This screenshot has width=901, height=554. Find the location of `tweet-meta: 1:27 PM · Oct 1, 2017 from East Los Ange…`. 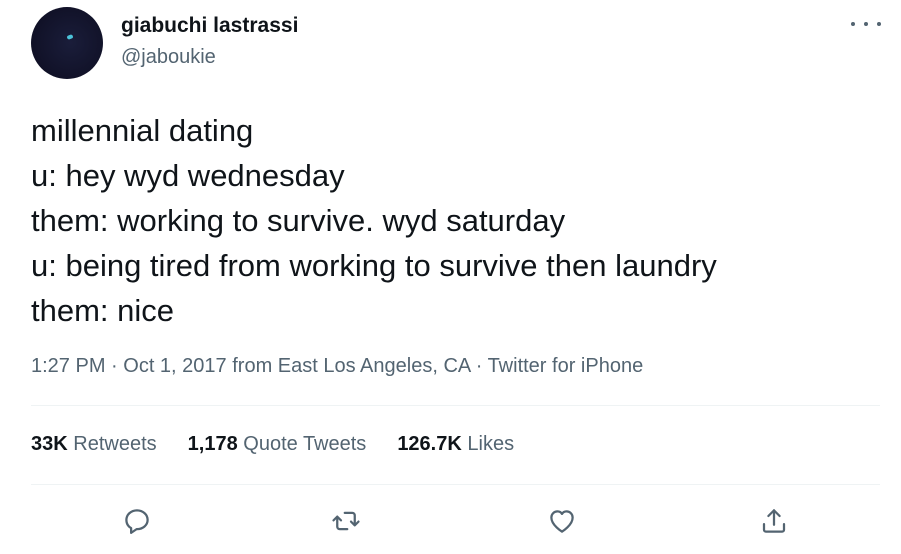

tweet-meta: 1:27 PM · Oct 1, 2017 from East Los Ange… is located at coordinates (337, 366).